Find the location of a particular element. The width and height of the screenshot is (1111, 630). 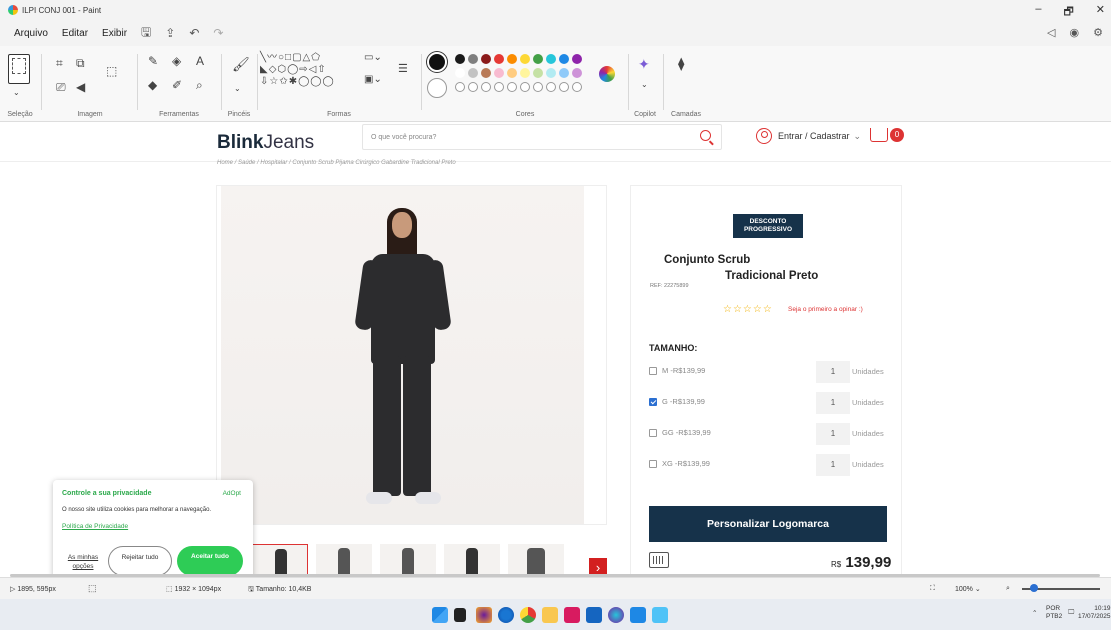

login-link: Entrar / Cadastrar ⌄ is located at coordinates (808, 136).